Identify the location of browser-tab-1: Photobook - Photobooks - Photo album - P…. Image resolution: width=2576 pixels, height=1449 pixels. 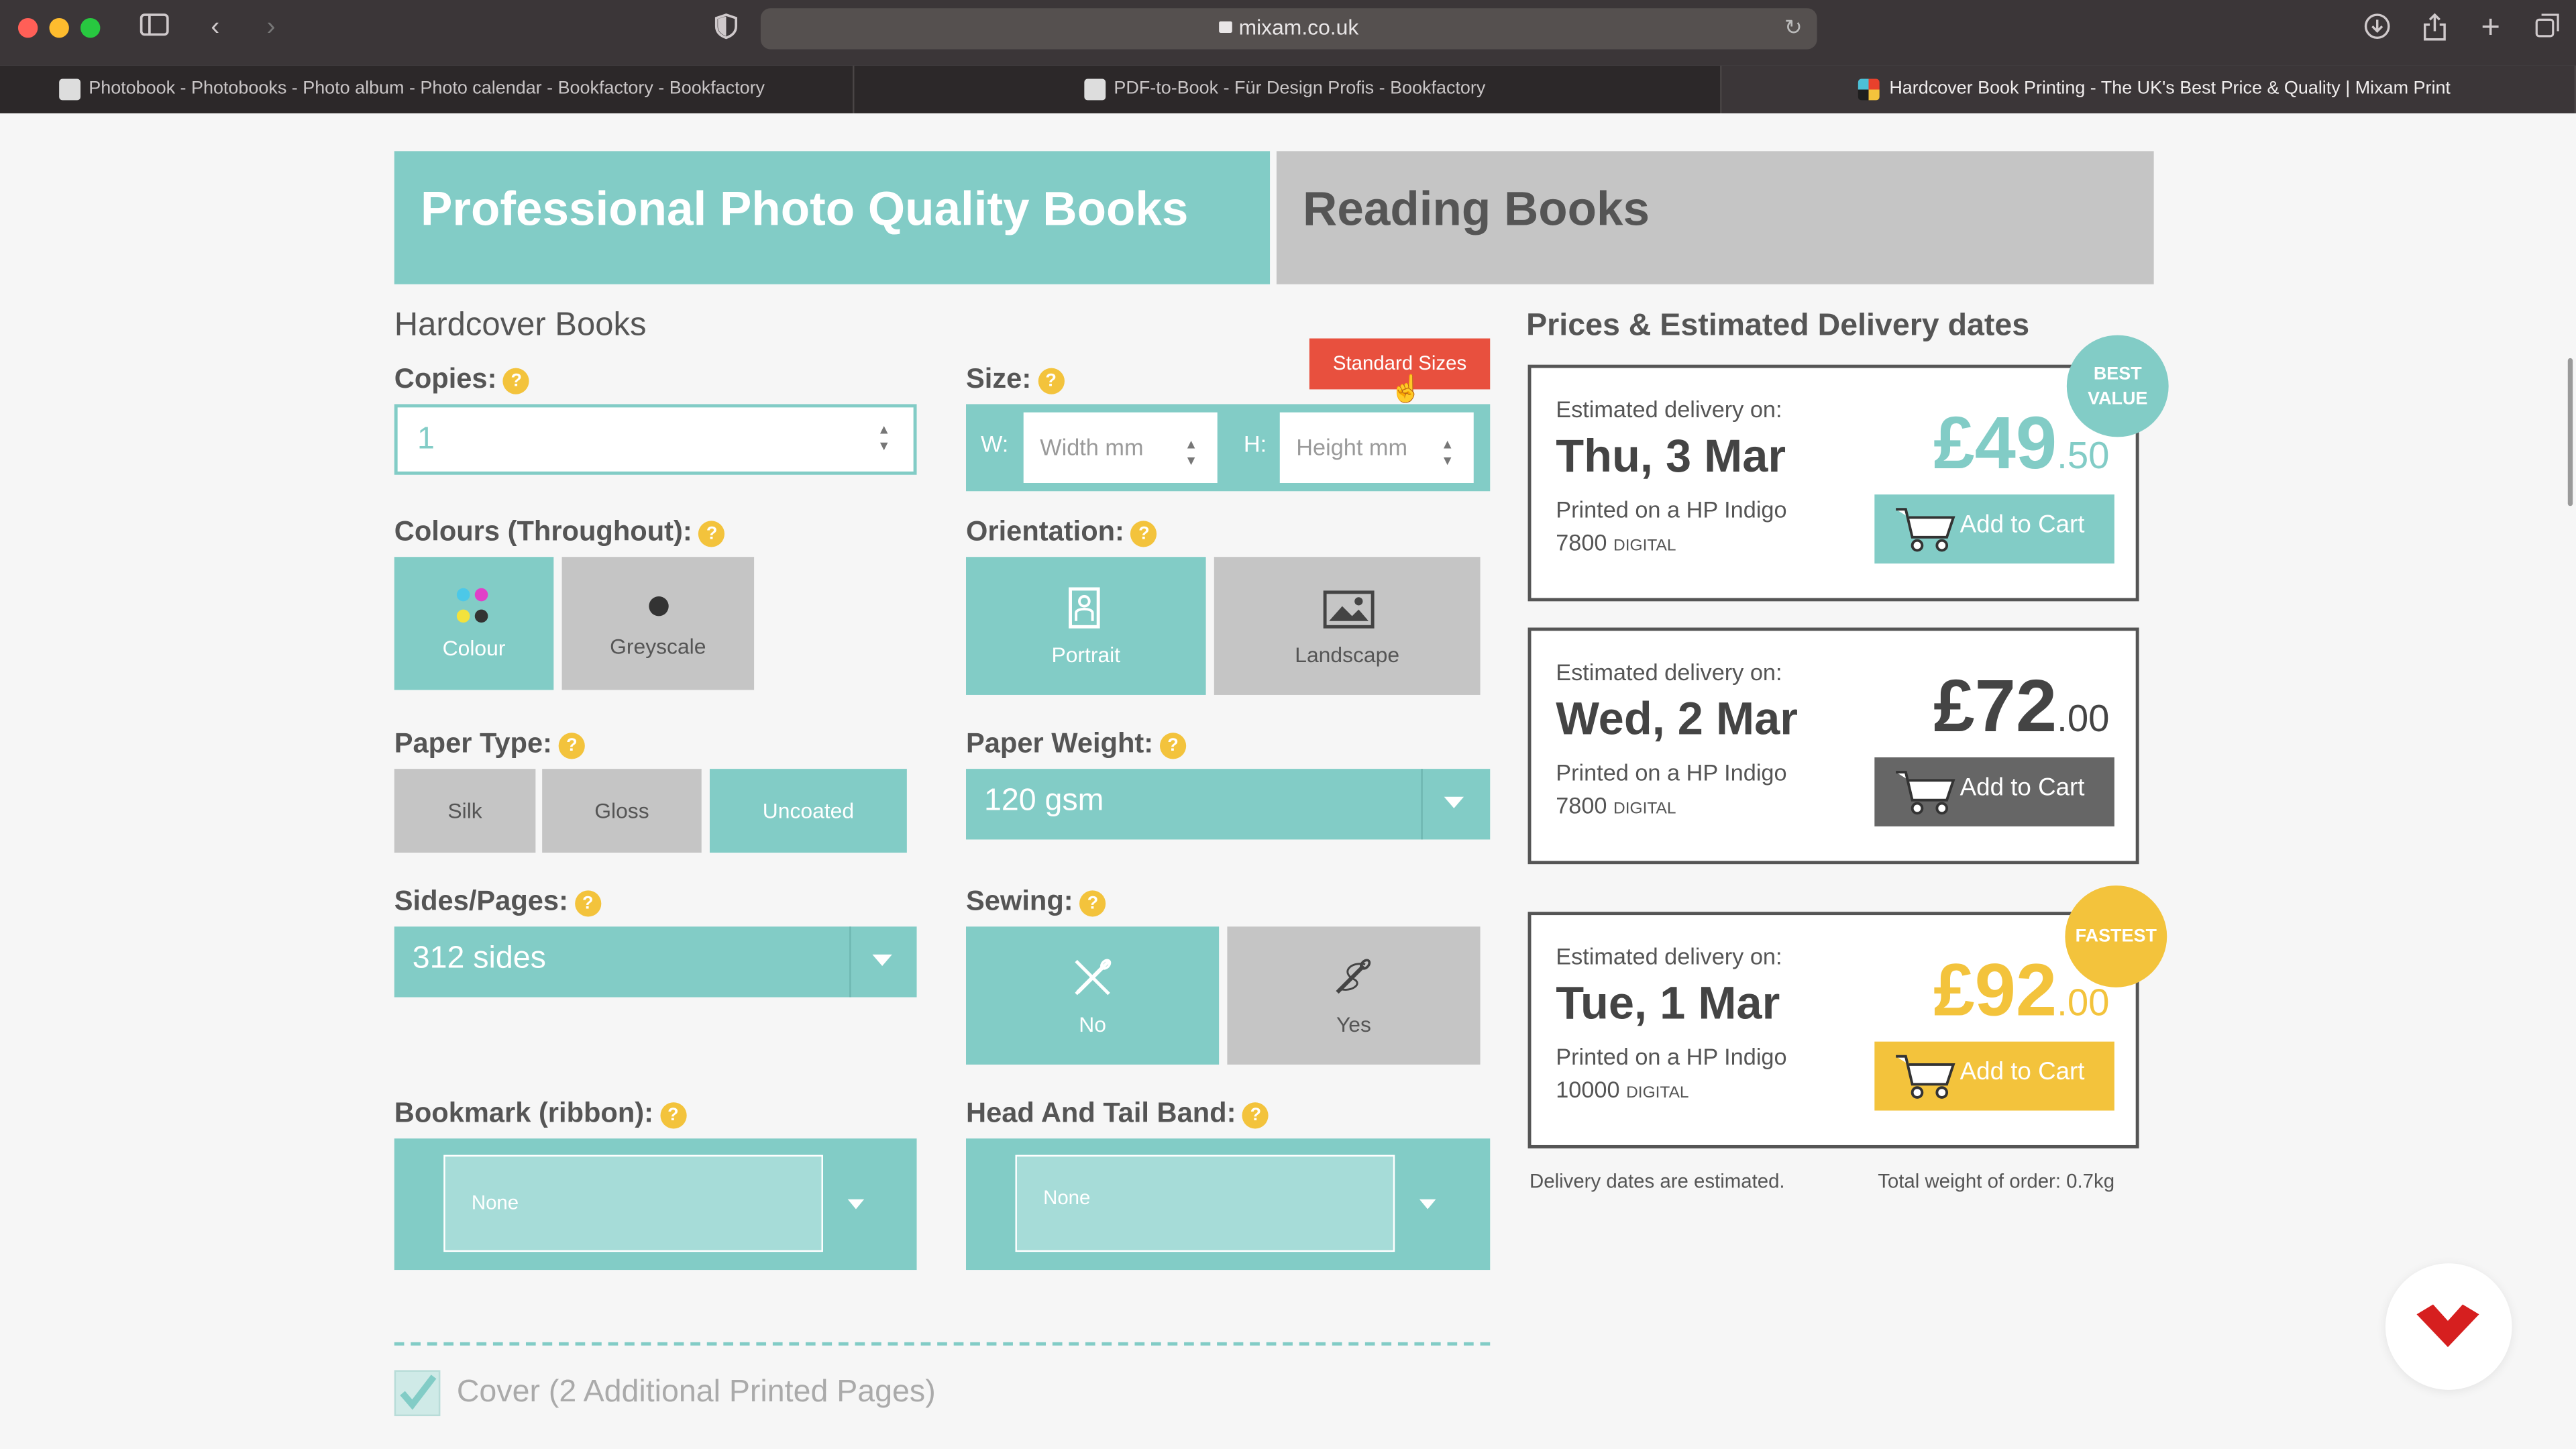
(453, 89).